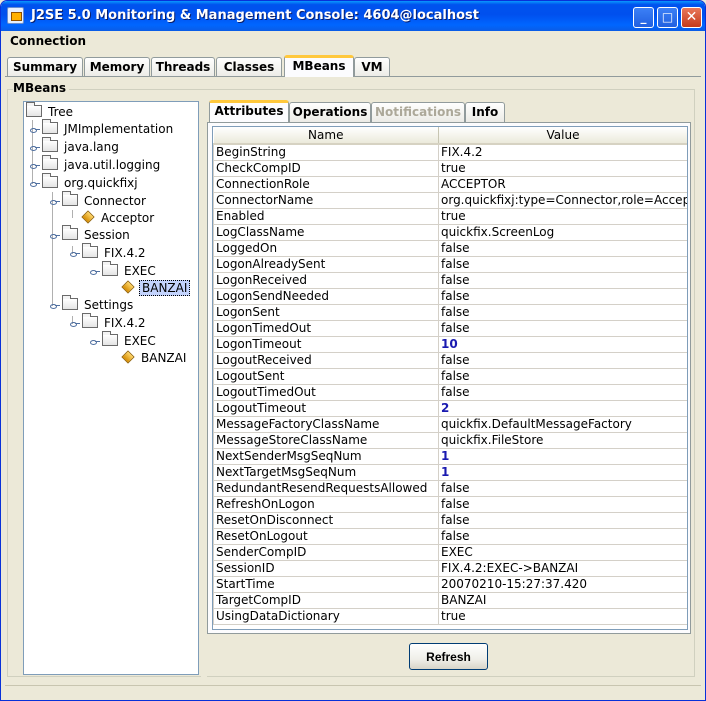 This screenshot has height=701, width=706. I want to click on table-row: NextTargetMsgSeqNum 1, so click(450, 472).